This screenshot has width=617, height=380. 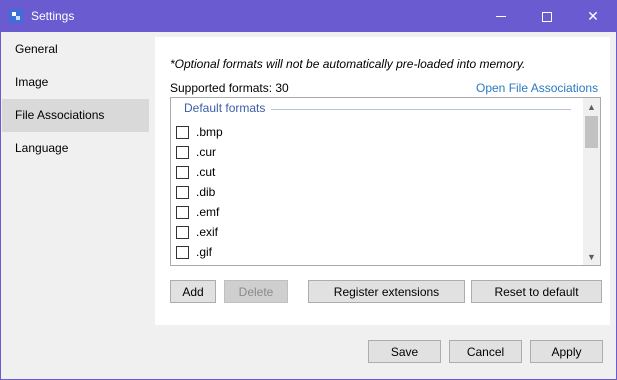 I want to click on title-bar: Settings ✕, so click(x=308, y=16).